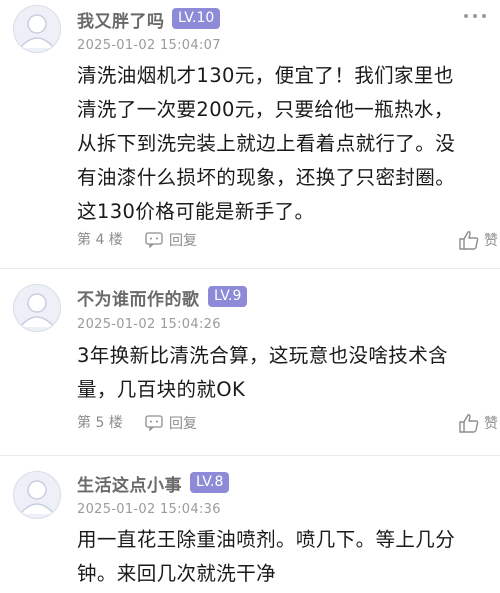 This screenshot has height=593, width=500. I want to click on username: 我又胖了吗, so click(121, 19).